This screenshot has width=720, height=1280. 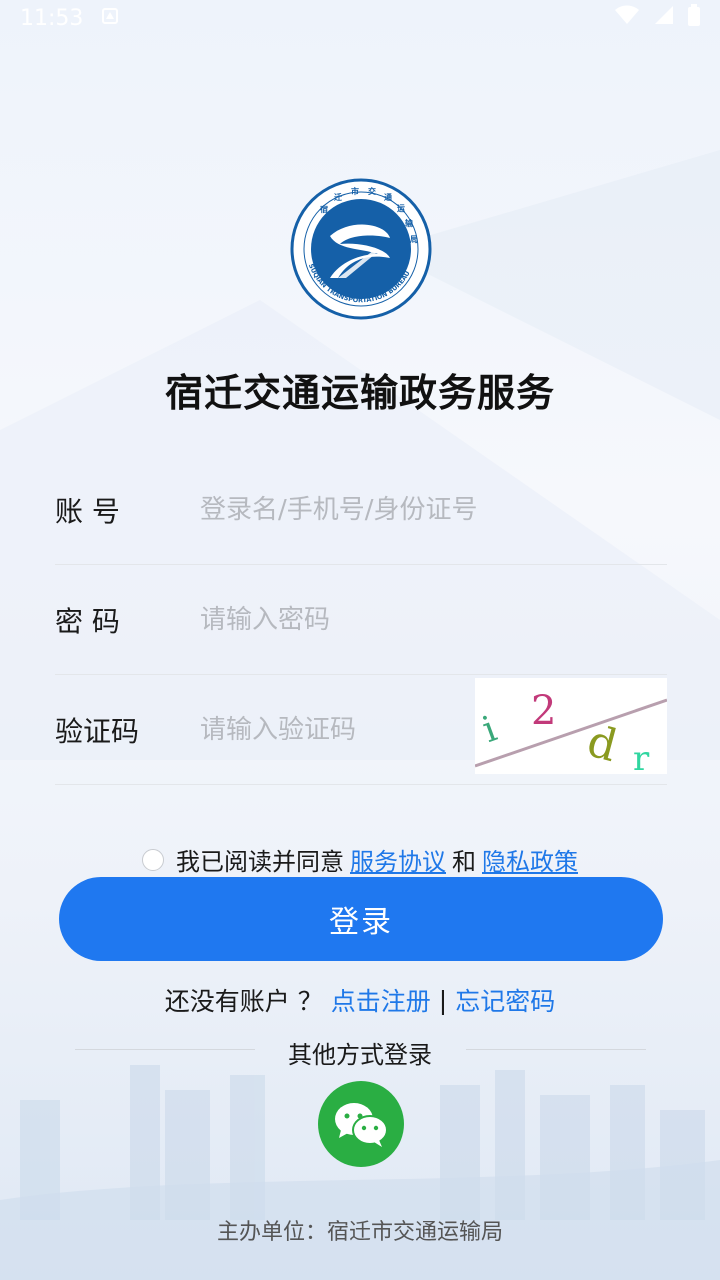 What do you see at coordinates (694, 18) in the screenshot?
I see `battery-icon` at bounding box center [694, 18].